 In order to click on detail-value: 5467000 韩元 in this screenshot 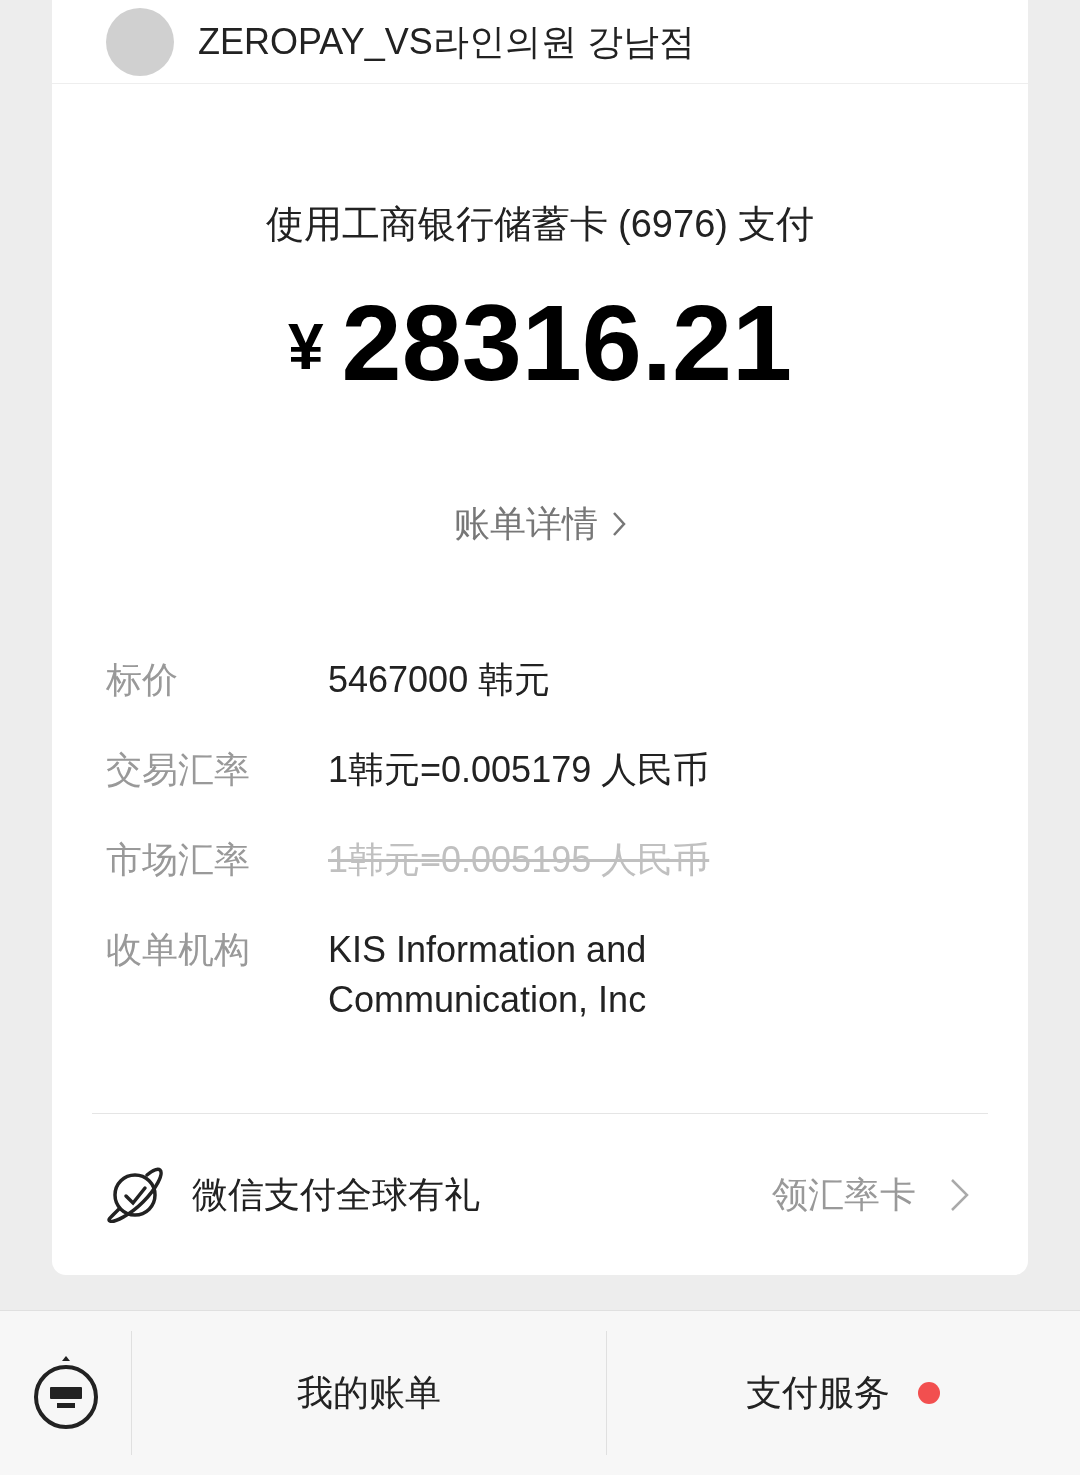, I will do `click(440, 680)`.